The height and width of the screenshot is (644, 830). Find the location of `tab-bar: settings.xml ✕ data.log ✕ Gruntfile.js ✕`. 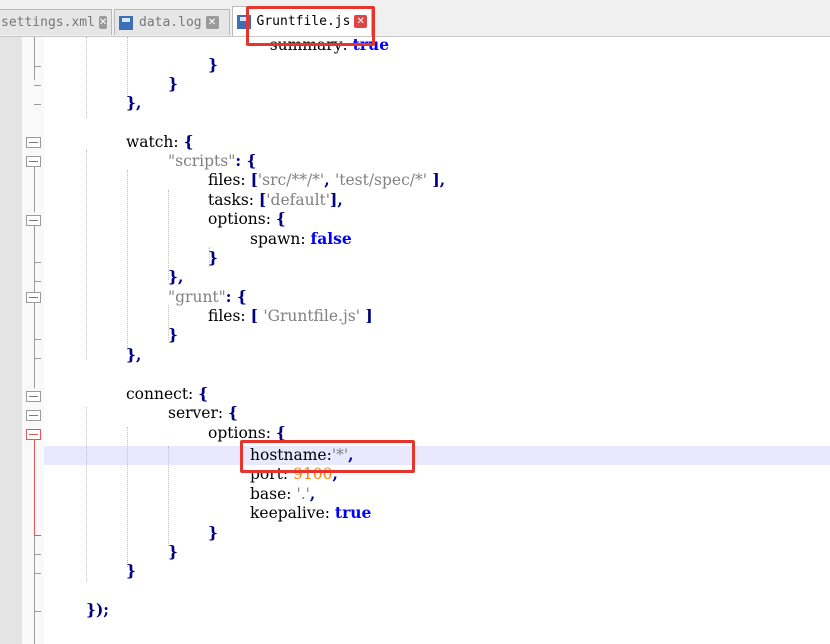

tab-bar: settings.xml ✕ data.log ✕ Gruntfile.js ✕ is located at coordinates (415, 21).